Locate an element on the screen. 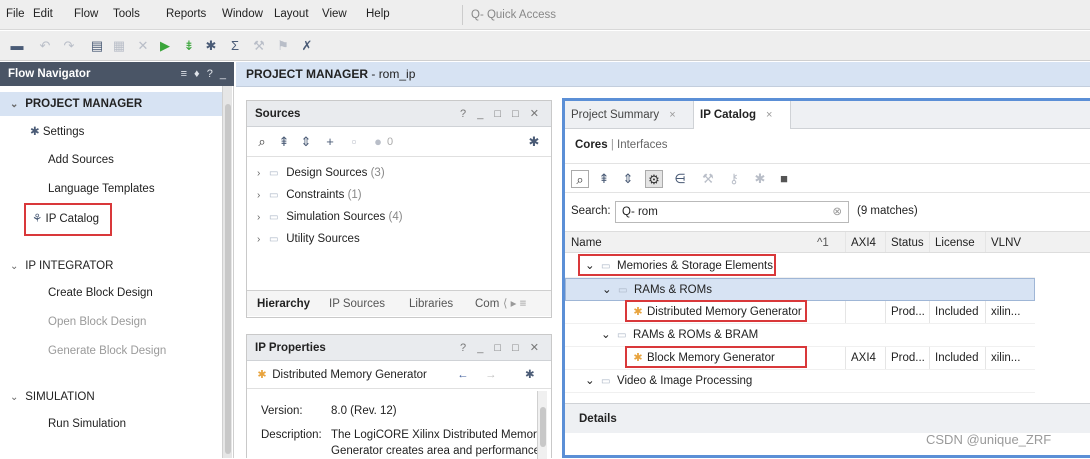 Image resolution: width=1090 pixels, height=459 pixels. catalog-row-selected: ⌄ ▭ RAMs & ROMs is located at coordinates (800, 289).